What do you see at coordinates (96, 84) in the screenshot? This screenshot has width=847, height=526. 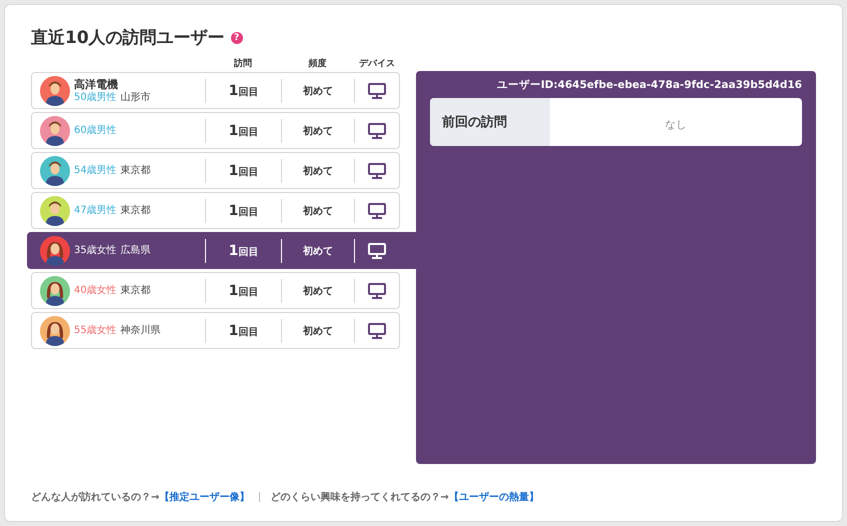 I see `company-name: 高洋電機` at bounding box center [96, 84].